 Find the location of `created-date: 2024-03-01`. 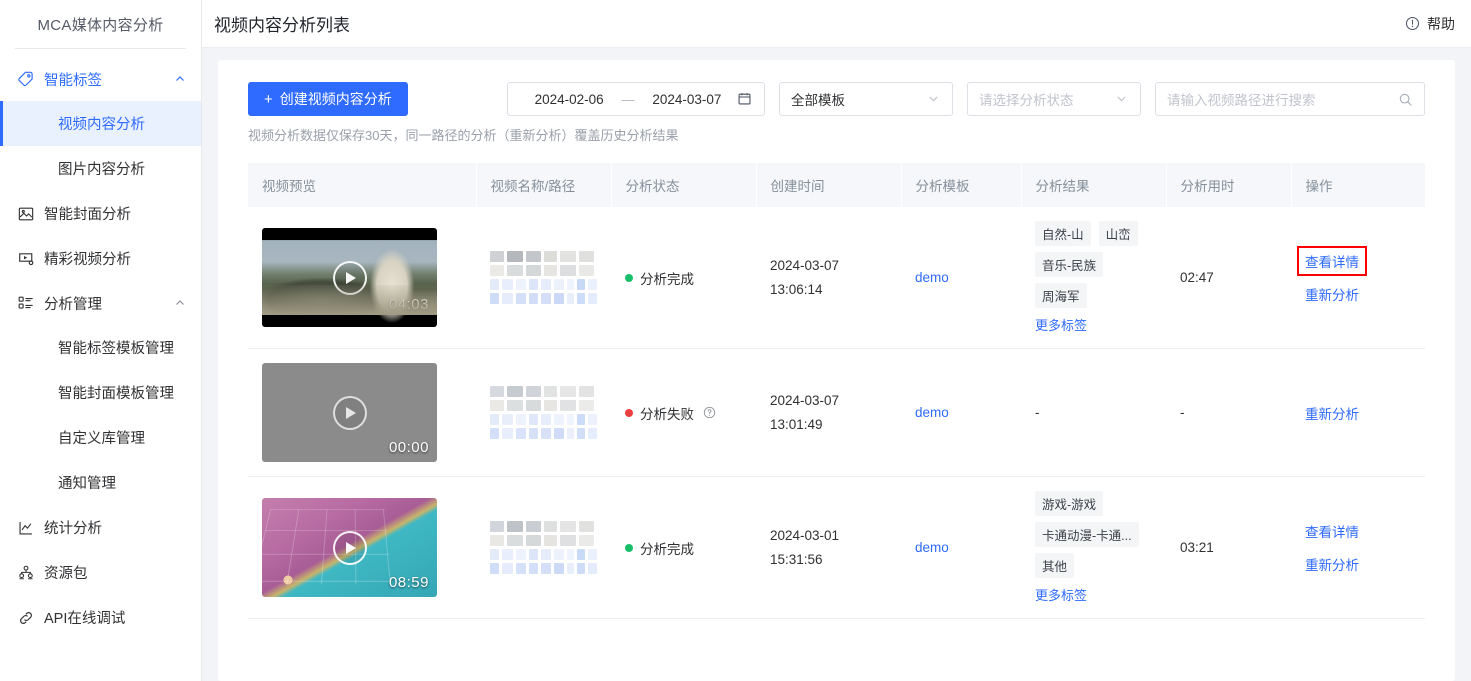

created-date: 2024-03-01 is located at coordinates (805, 535).